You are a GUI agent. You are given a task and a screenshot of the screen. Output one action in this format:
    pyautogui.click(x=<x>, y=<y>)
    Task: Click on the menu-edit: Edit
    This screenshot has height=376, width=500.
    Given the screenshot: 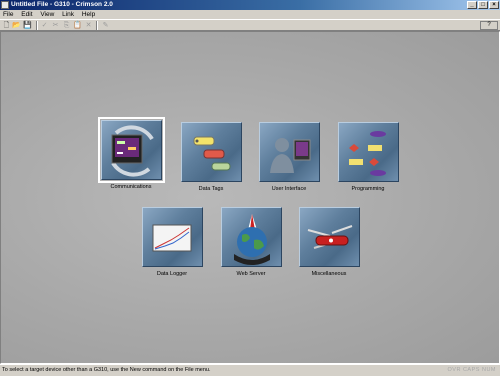 What is the action you would take?
    pyautogui.click(x=26, y=14)
    